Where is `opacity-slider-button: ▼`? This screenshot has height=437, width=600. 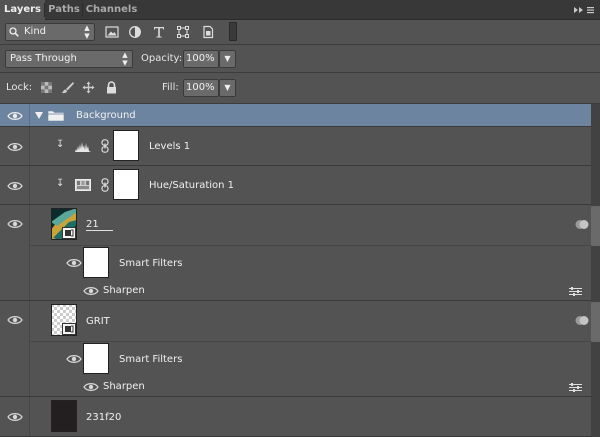
opacity-slider-button: ▼ is located at coordinates (227, 59).